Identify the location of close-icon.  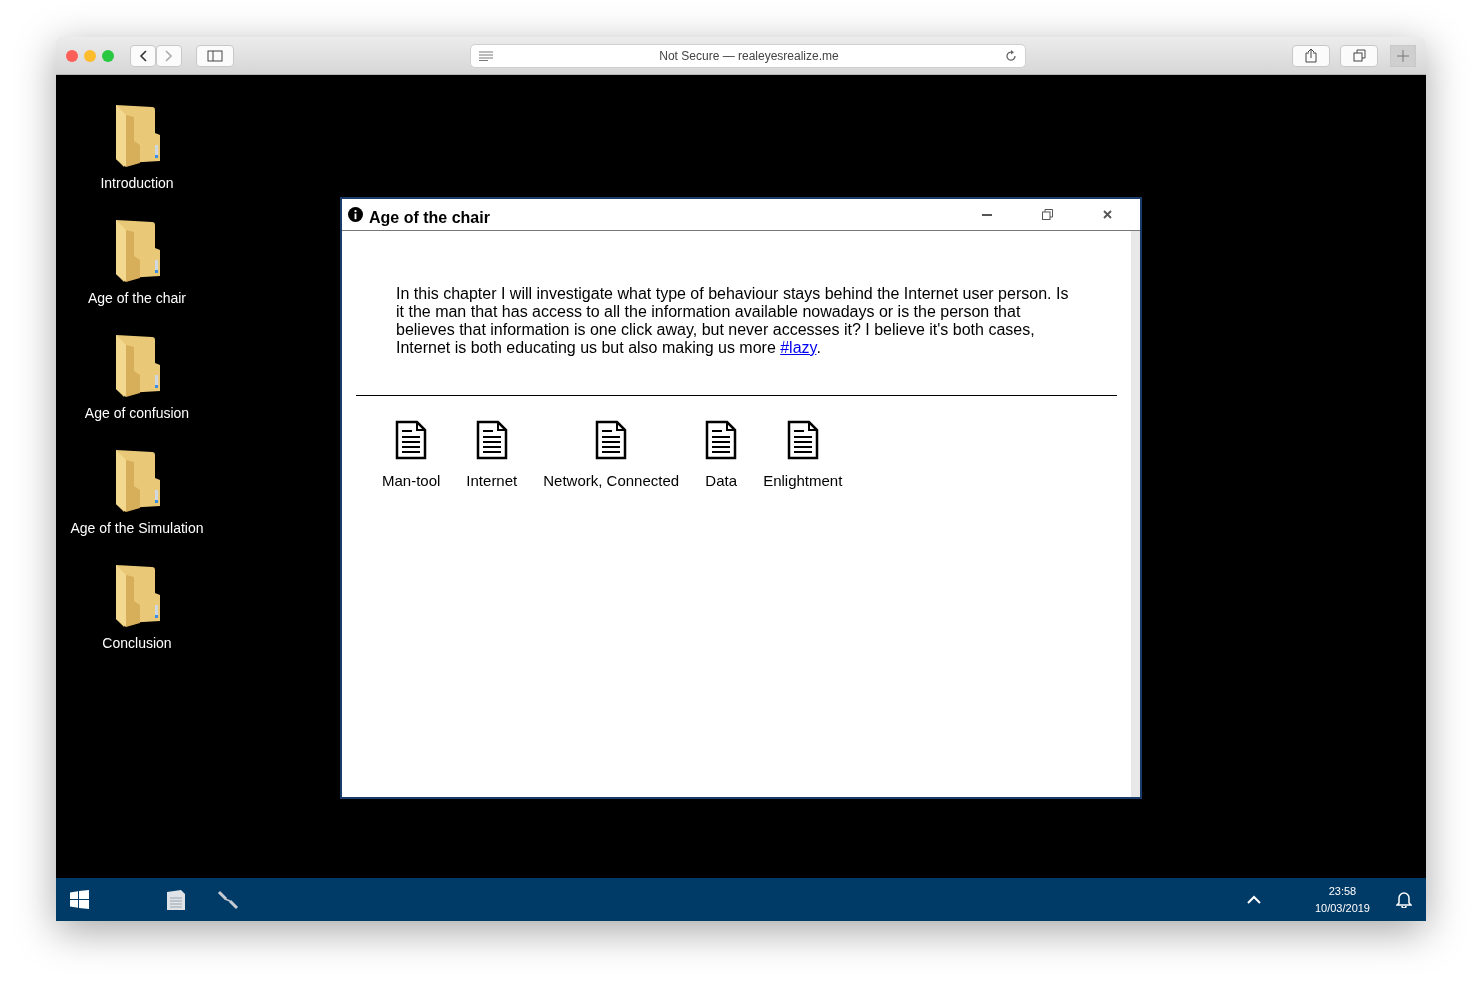
(1107, 214).